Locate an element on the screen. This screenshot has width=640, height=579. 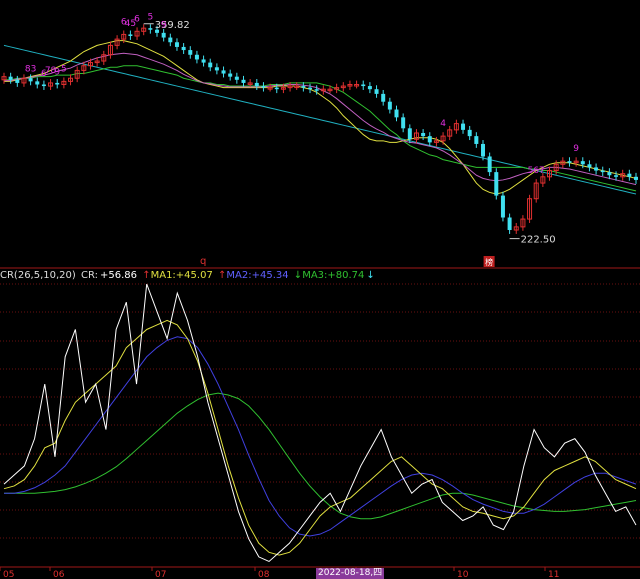
x-axis-tick-label: 06 is located at coordinates (59, 574).